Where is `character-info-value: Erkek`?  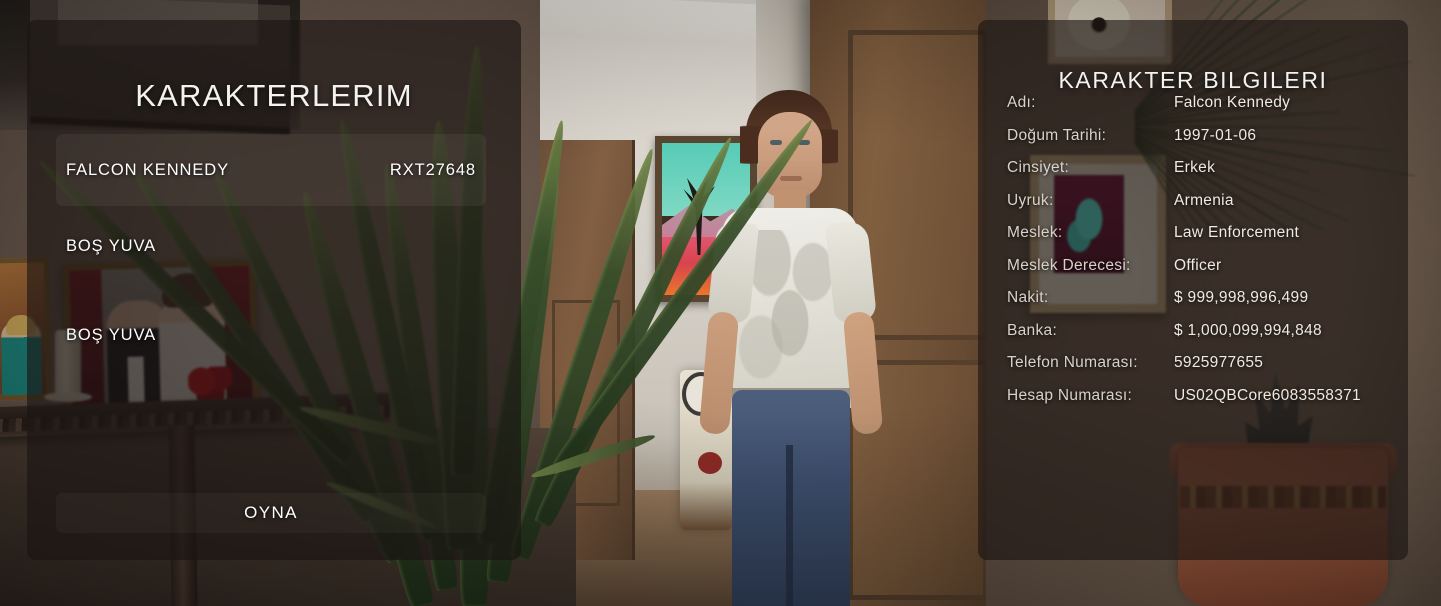 character-info-value: Erkek is located at coordinates (1195, 167).